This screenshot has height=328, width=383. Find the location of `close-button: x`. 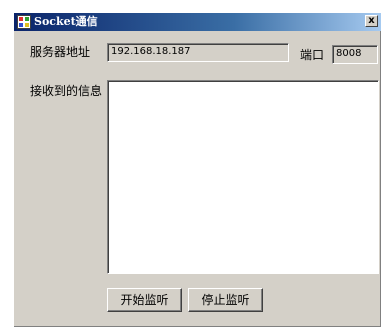

close-button: x is located at coordinates (371, 21).